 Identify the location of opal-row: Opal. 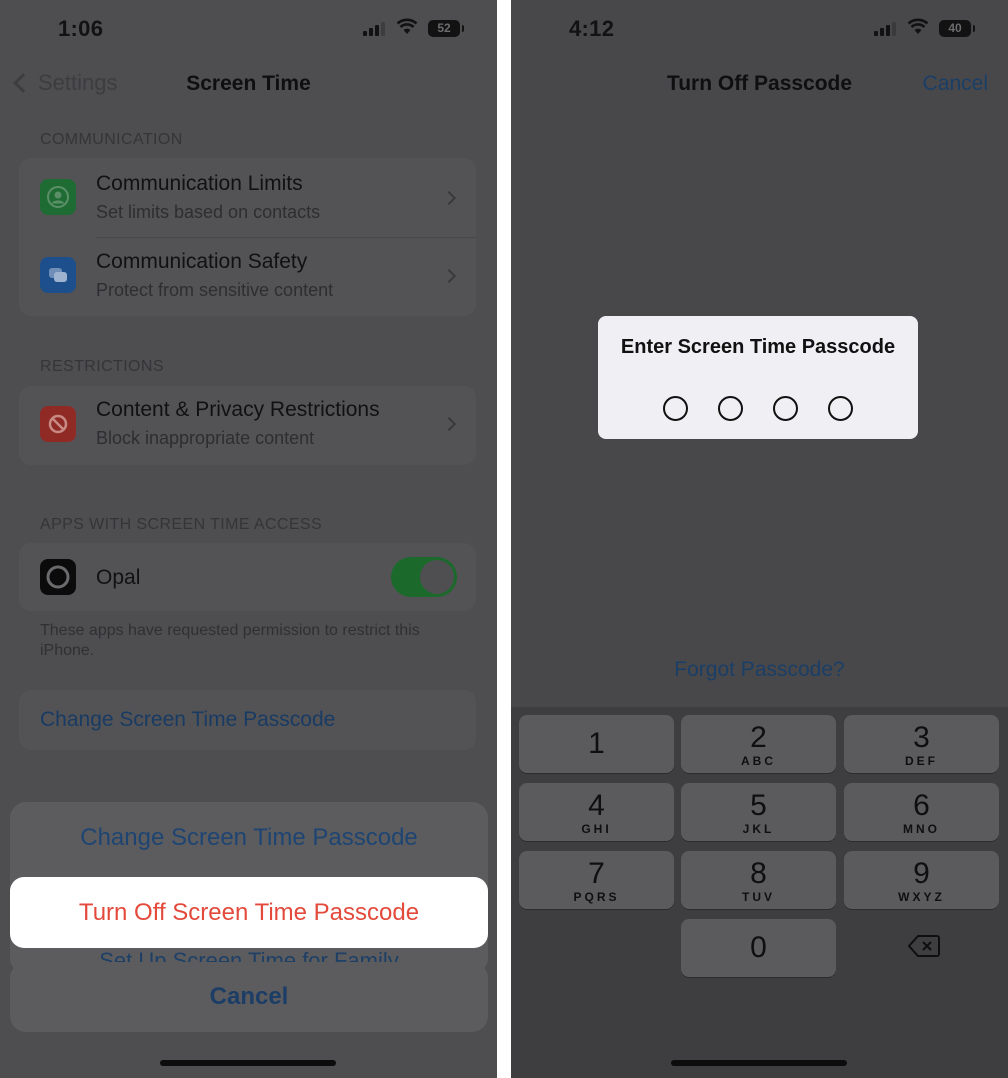
(247, 577).